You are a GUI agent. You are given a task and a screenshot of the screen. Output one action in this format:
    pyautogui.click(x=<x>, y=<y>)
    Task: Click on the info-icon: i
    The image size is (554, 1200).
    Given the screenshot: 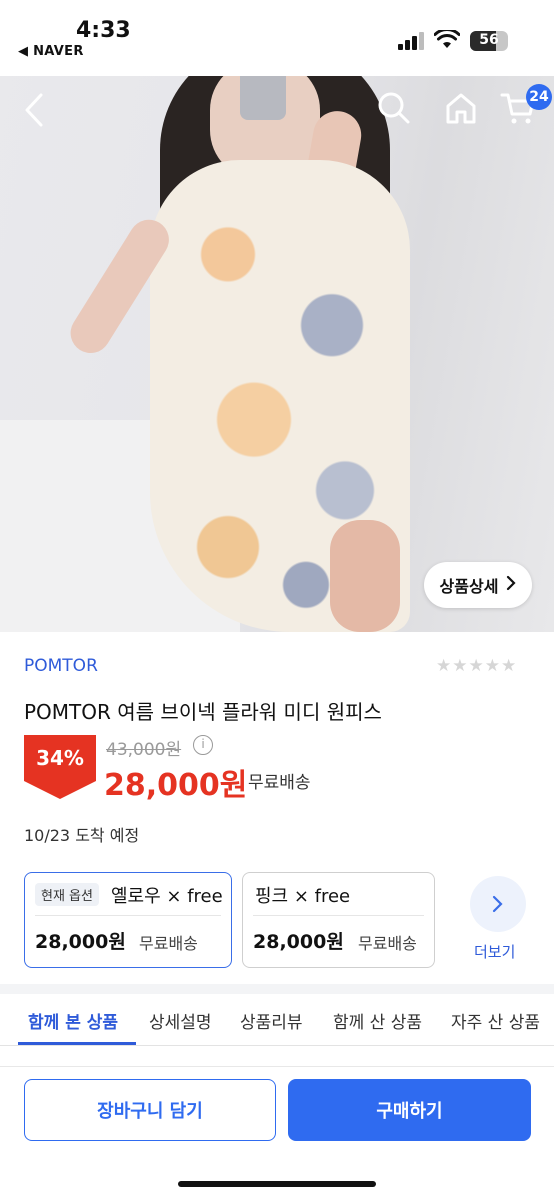 What is the action you would take?
    pyautogui.click(x=203, y=745)
    